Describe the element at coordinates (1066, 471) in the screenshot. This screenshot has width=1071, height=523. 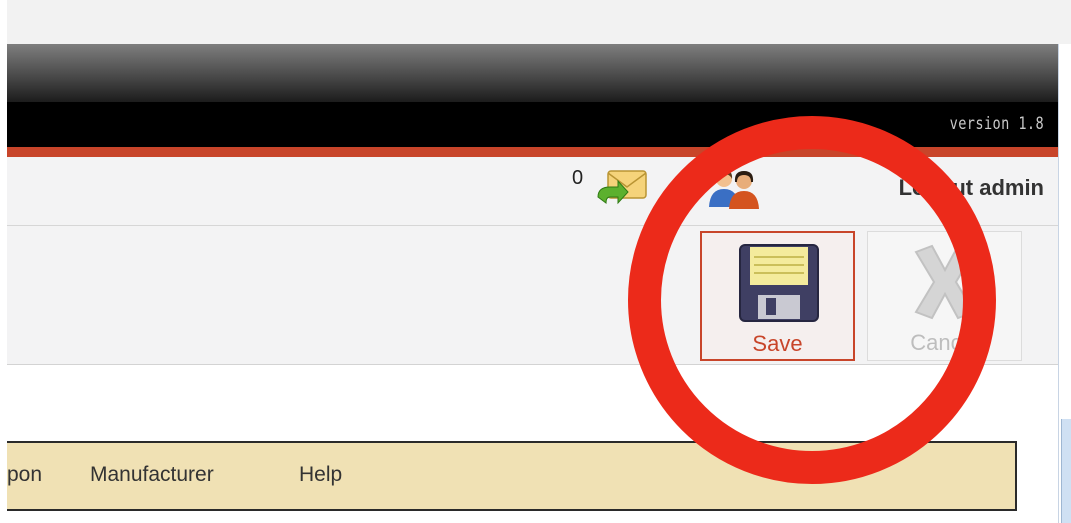
I see `scrollbar-thumb` at that location.